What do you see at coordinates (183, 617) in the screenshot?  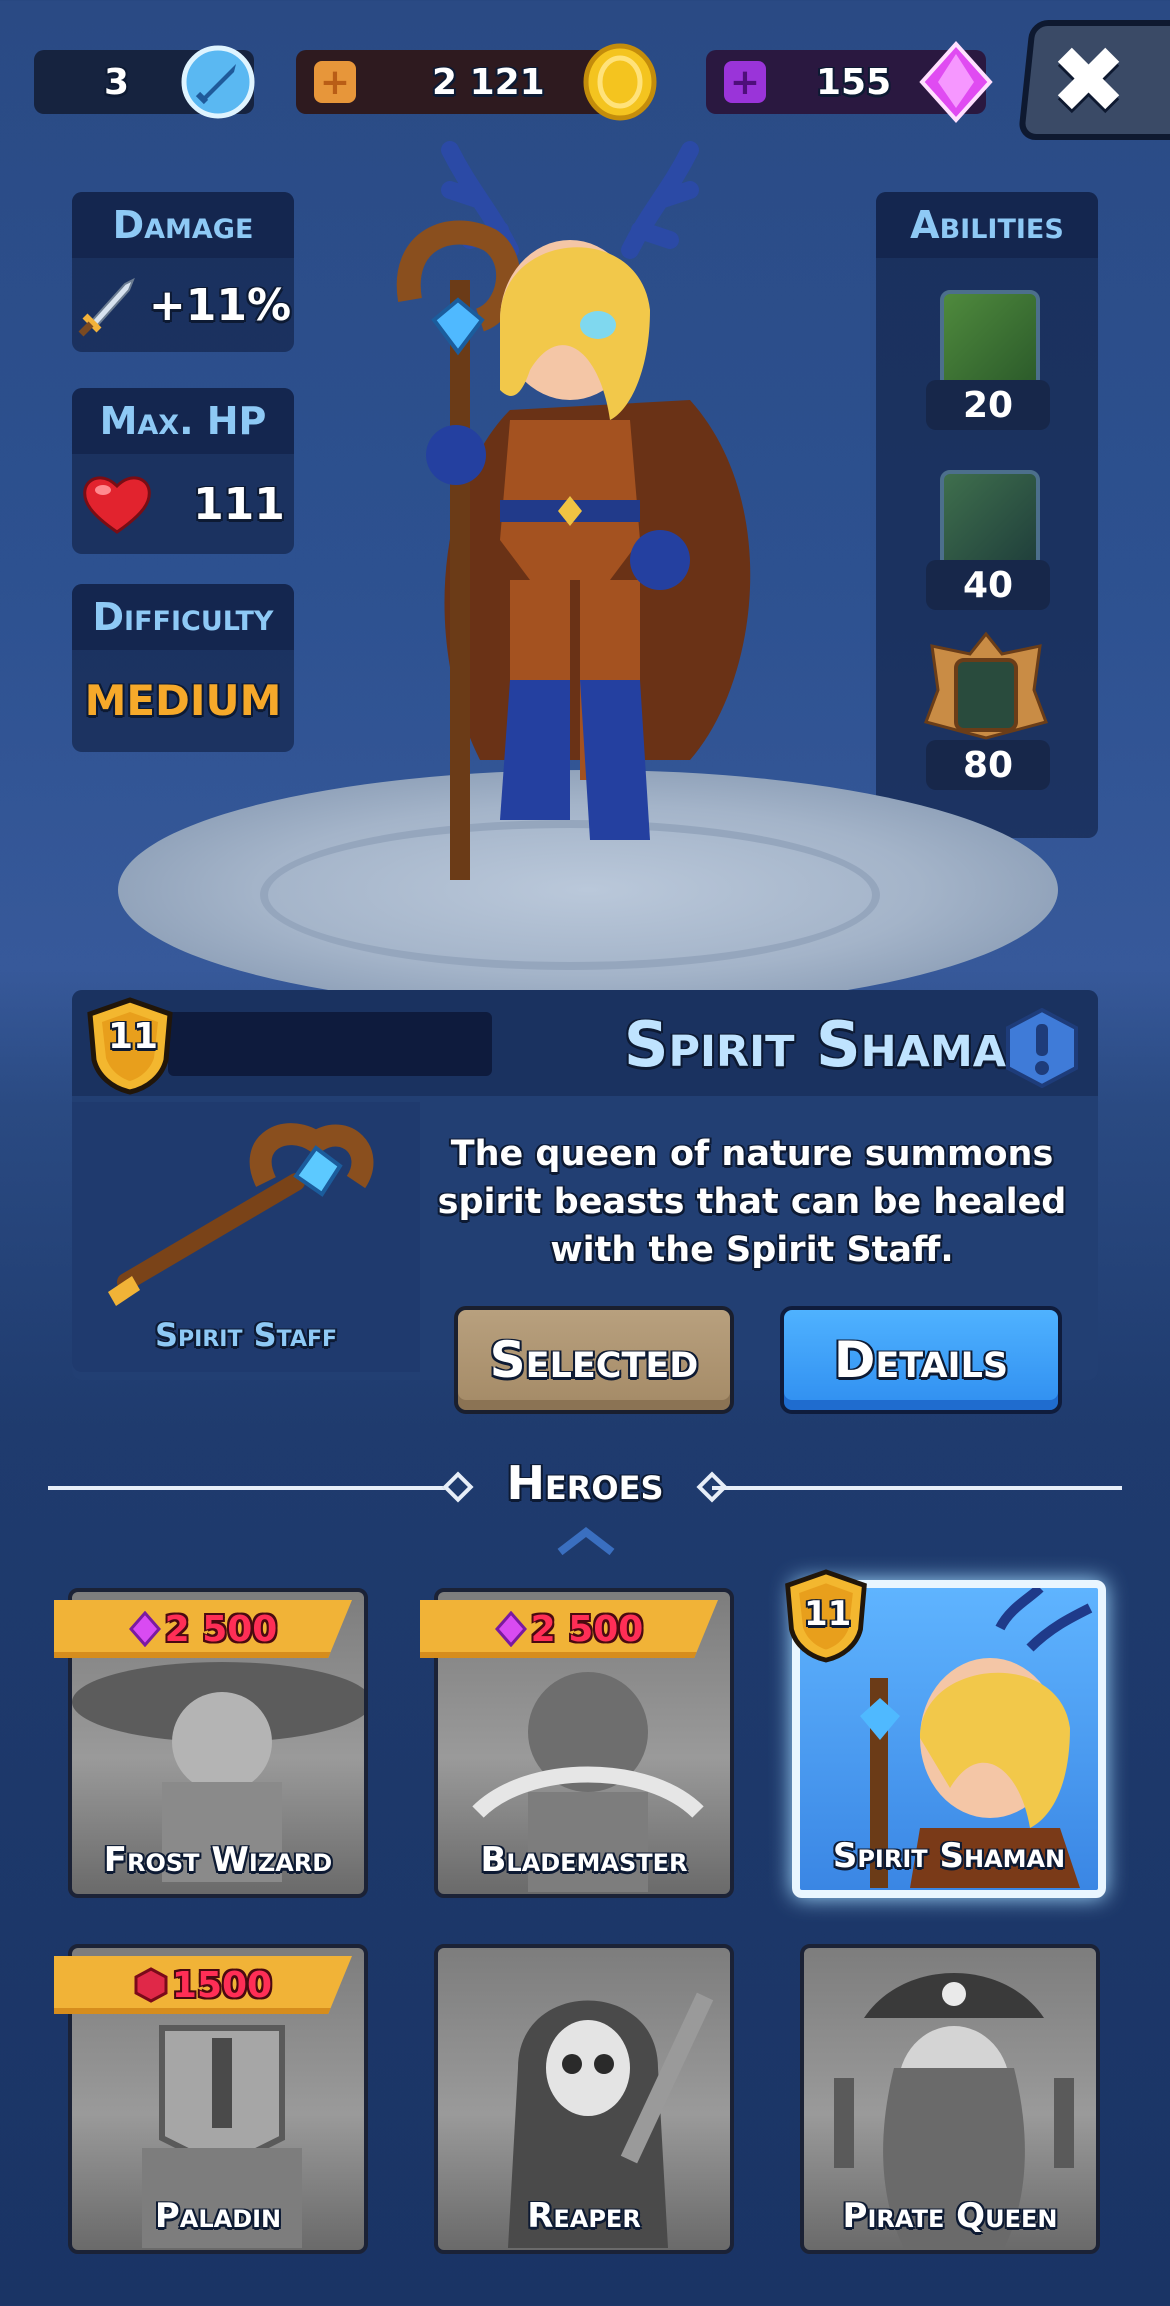 I see `difficulty-label: Difficulty` at bounding box center [183, 617].